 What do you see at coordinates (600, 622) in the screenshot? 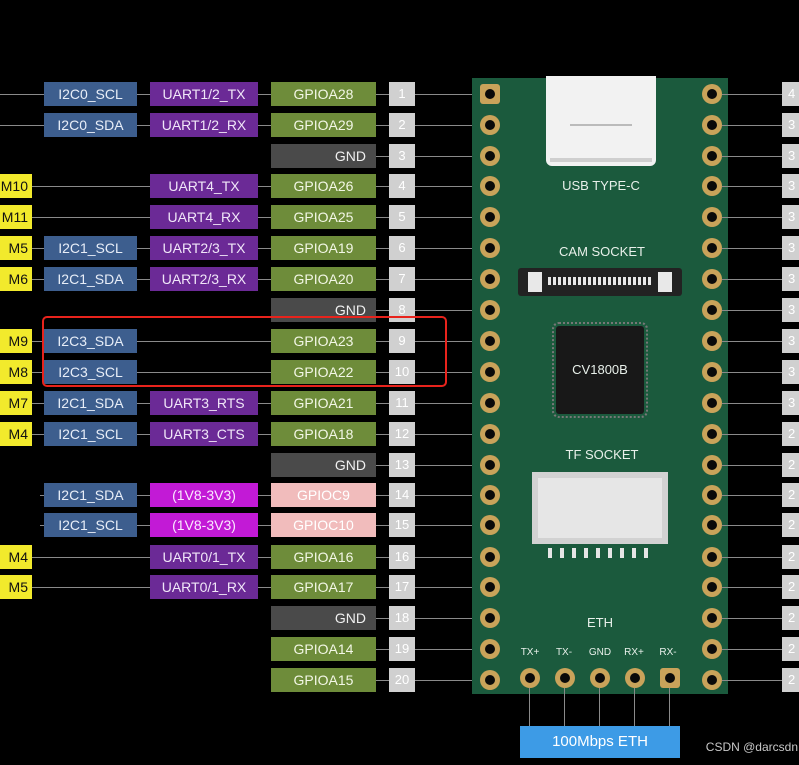
I see `eth-label: ETH` at bounding box center [600, 622].